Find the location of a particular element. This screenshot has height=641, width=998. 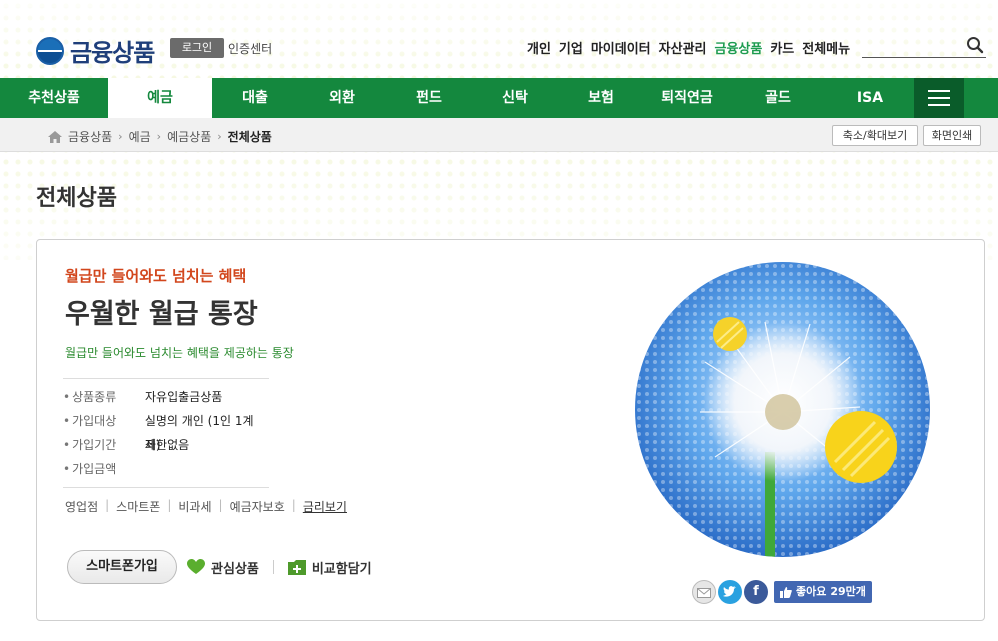

search-icon is located at coordinates (975, 45).